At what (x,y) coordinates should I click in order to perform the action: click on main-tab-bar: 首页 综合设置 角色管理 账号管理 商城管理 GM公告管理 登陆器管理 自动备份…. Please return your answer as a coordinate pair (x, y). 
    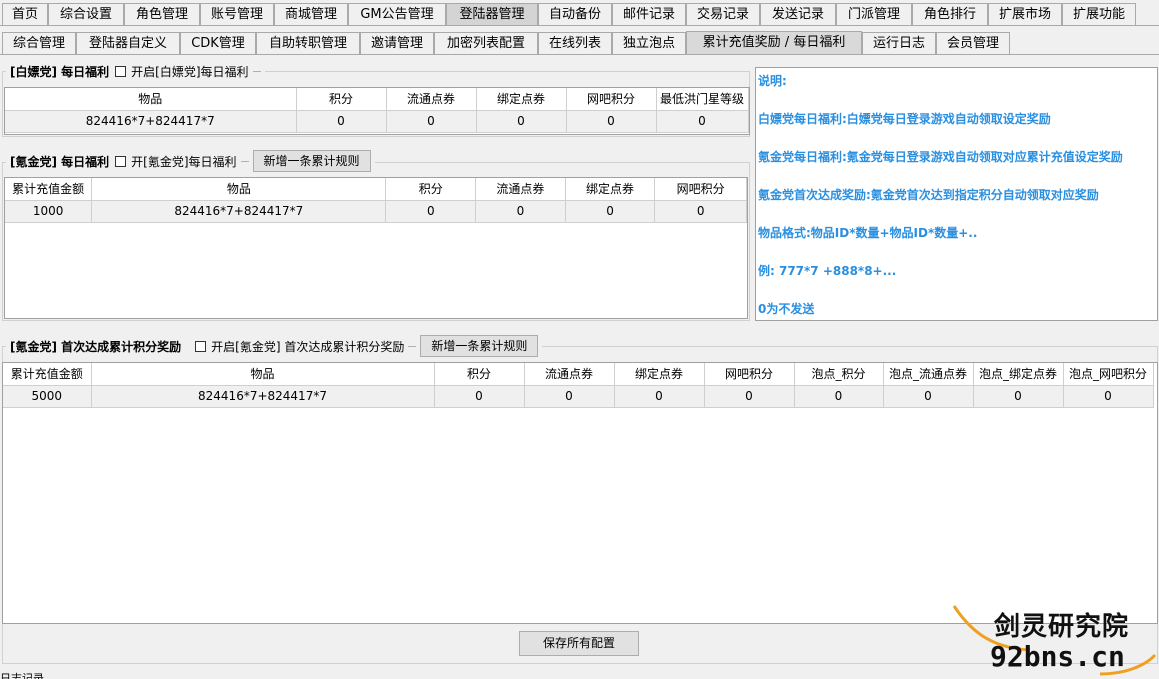
    Looking at the image, I should click on (579, 15).